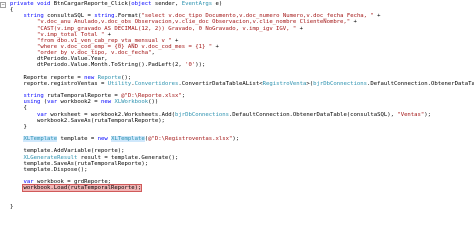 The image size is (474, 248). I want to click on code-token: template.AddVariable(reporte);, so click(74, 151).